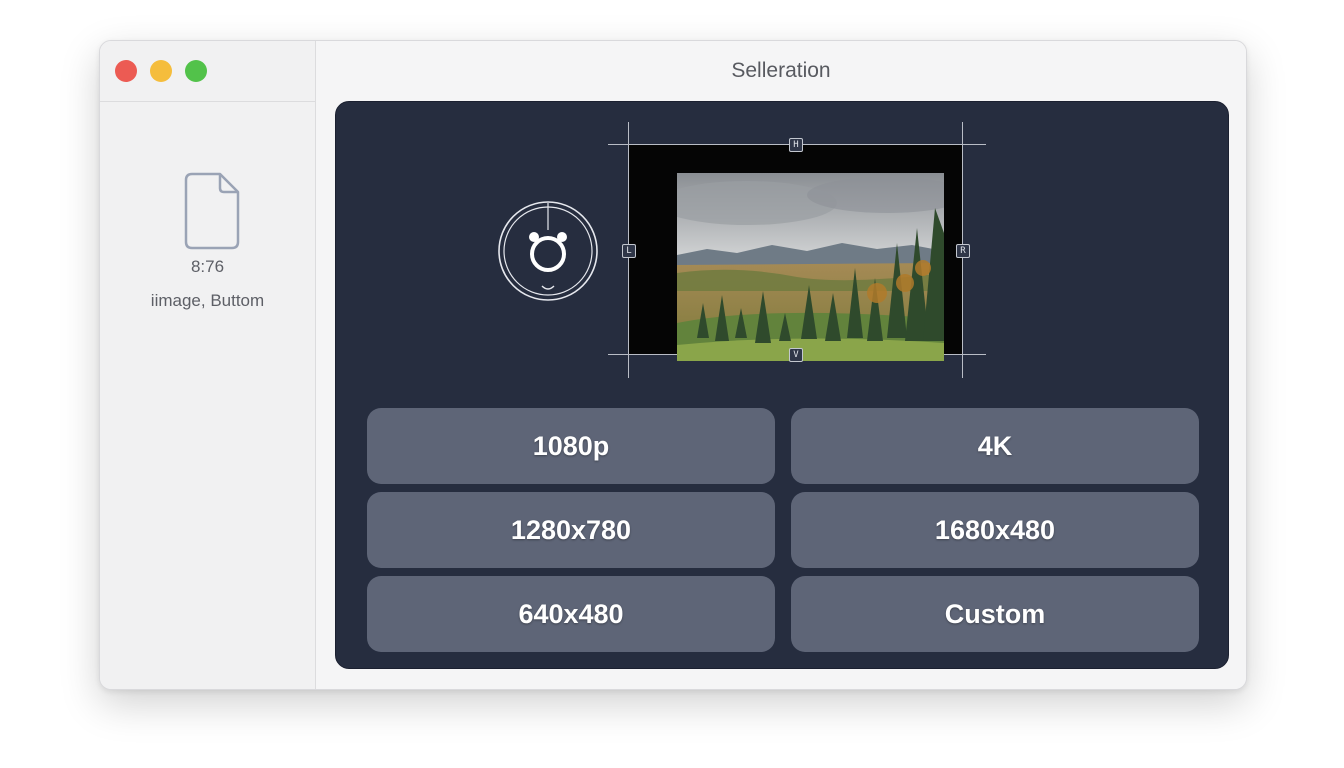 The width and height of the screenshot is (1344, 768). I want to click on sidebar: 8:76 iimage, Buttom, so click(208, 365).